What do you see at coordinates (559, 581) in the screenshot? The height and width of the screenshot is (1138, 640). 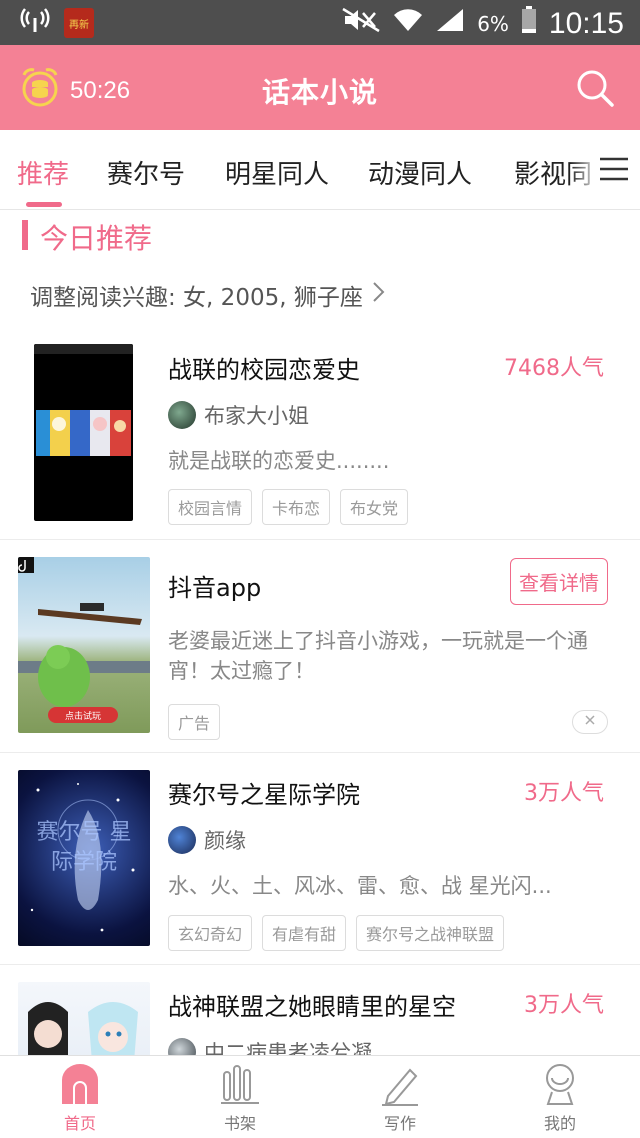 I see `view-details-button: 查看详情` at bounding box center [559, 581].